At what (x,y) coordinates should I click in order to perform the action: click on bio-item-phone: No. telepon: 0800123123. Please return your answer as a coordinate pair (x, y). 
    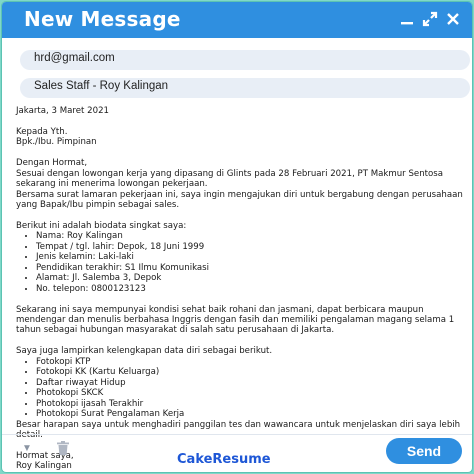
    Looking at the image, I should click on (250, 289).